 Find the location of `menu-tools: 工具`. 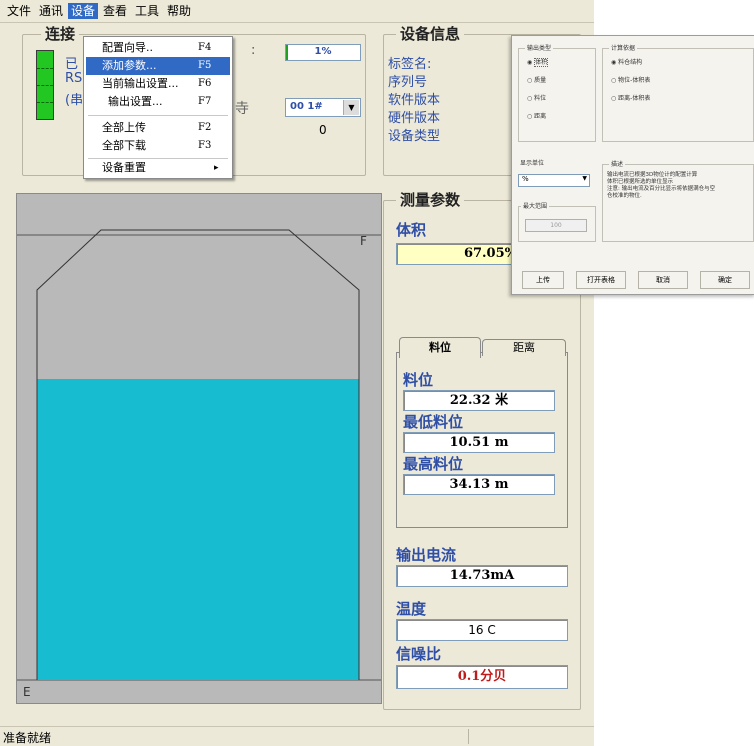

menu-tools: 工具 is located at coordinates (147, 11).